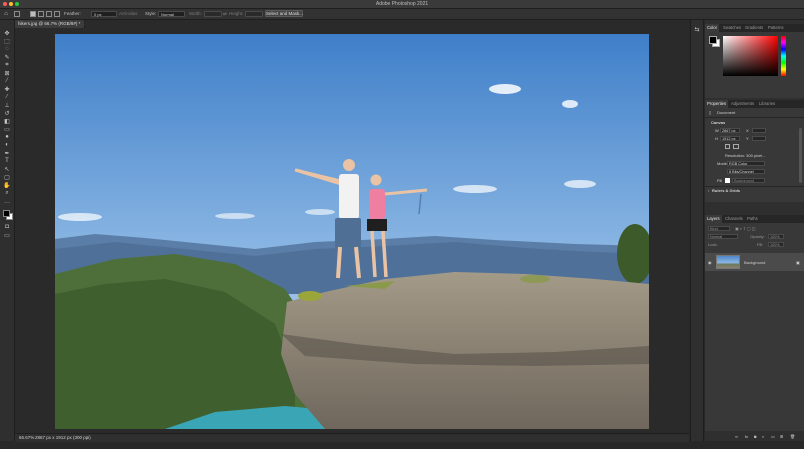  I want to click on document-tab-label: hikers.jpg @ 66.7% (RGB/8#) *, so click(49, 23).